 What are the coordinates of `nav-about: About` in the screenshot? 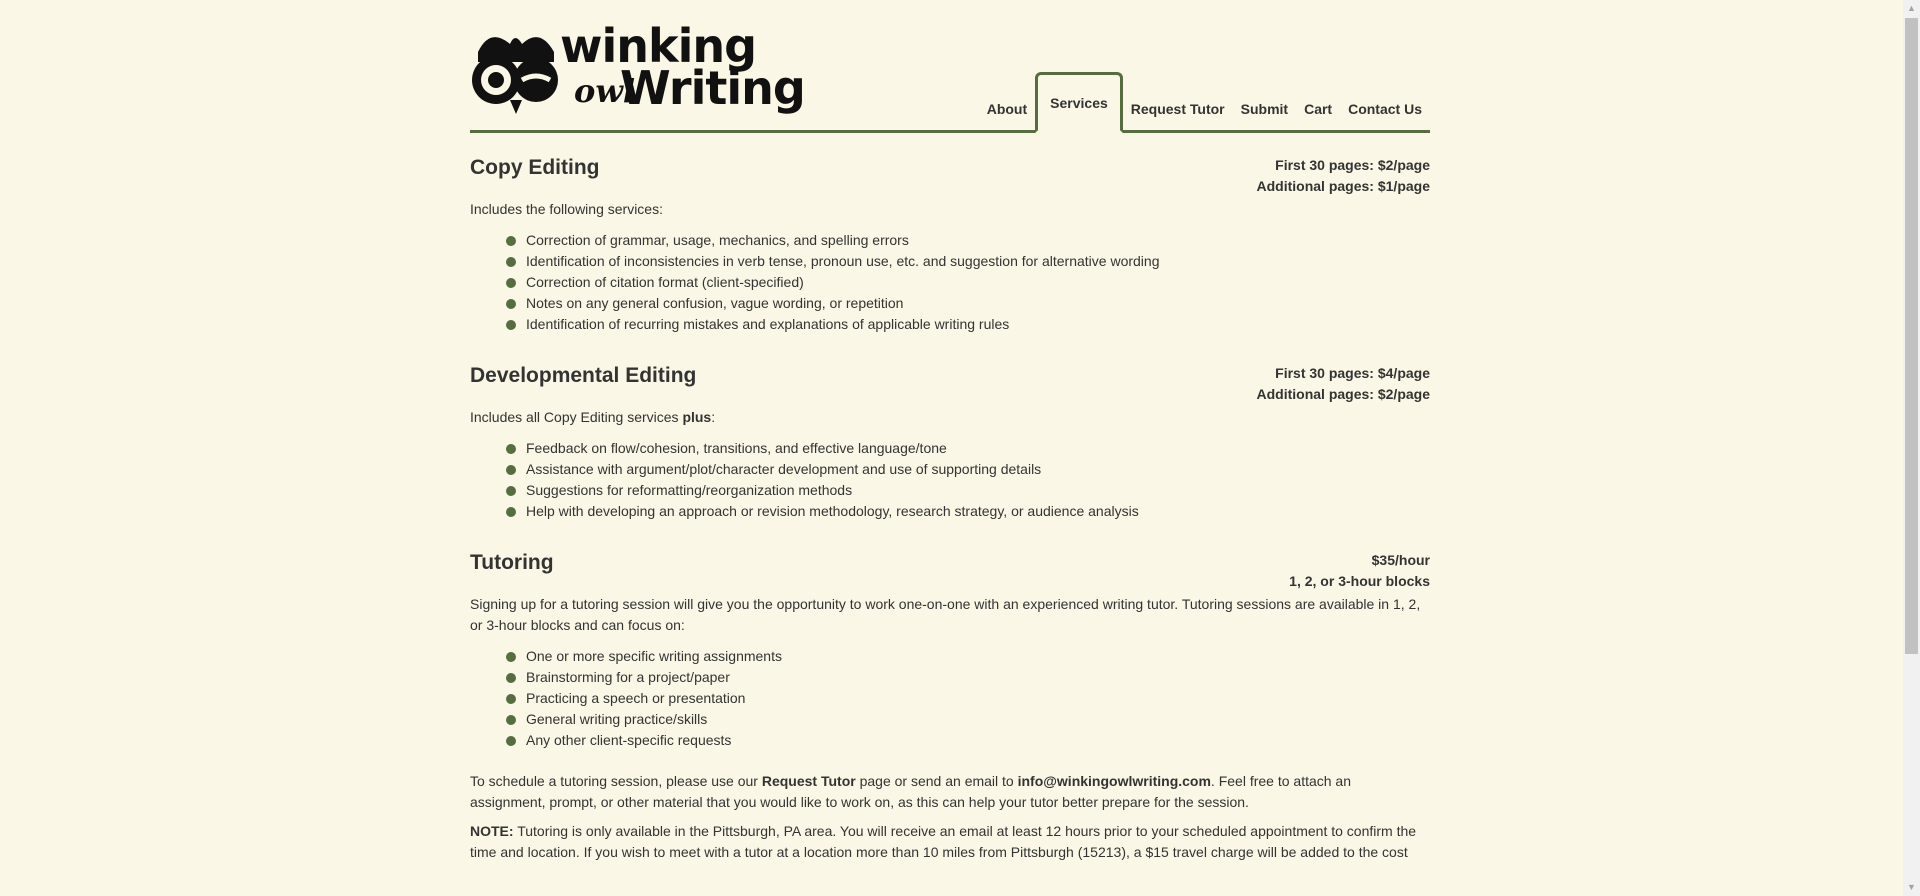 It's located at (1007, 116).